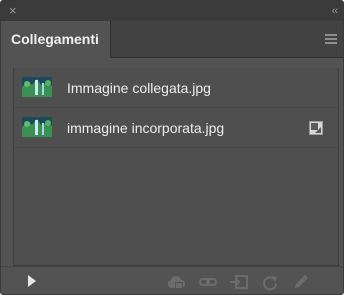 This screenshot has width=344, height=295. Describe the element at coordinates (335, 11) in the screenshot. I see `collapse-icon: ‹‹` at that location.